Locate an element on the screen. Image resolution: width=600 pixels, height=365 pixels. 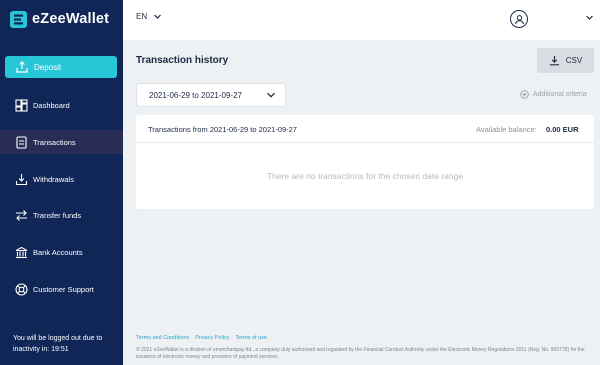
additional-criteria-label: Additional criteria is located at coordinates (560, 94).